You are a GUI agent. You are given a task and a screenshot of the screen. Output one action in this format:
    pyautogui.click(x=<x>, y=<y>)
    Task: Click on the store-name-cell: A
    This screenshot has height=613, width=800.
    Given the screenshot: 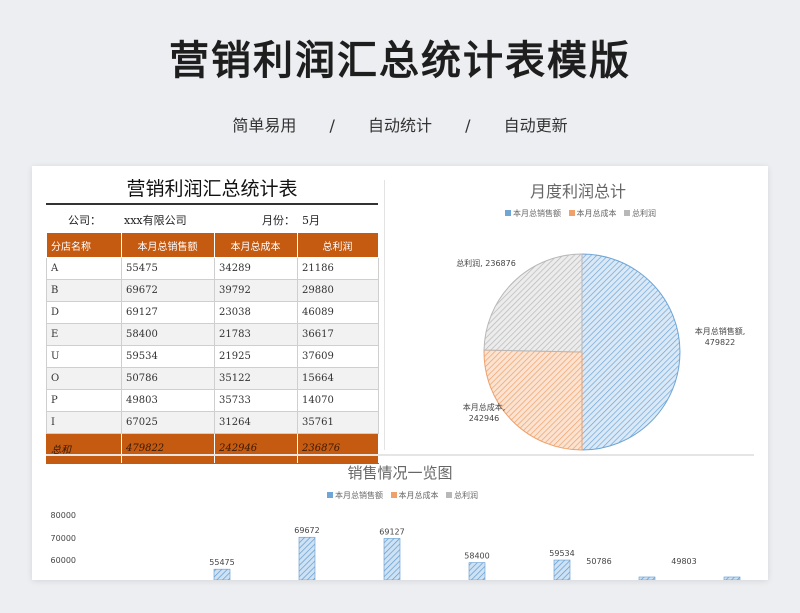 What is the action you would take?
    pyautogui.click(x=84, y=268)
    